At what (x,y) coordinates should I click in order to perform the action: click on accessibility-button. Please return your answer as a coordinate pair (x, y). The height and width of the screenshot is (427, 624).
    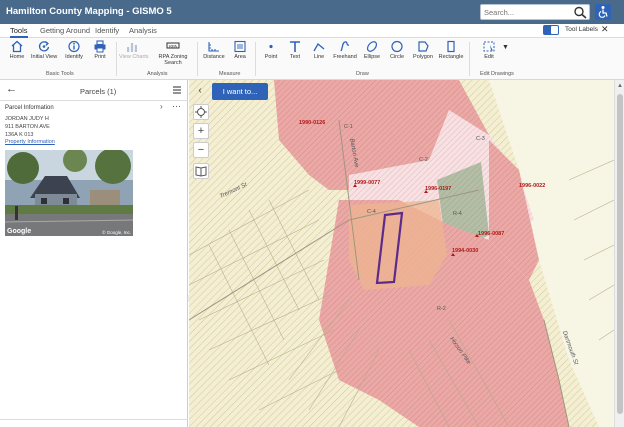
    Looking at the image, I should click on (603, 12).